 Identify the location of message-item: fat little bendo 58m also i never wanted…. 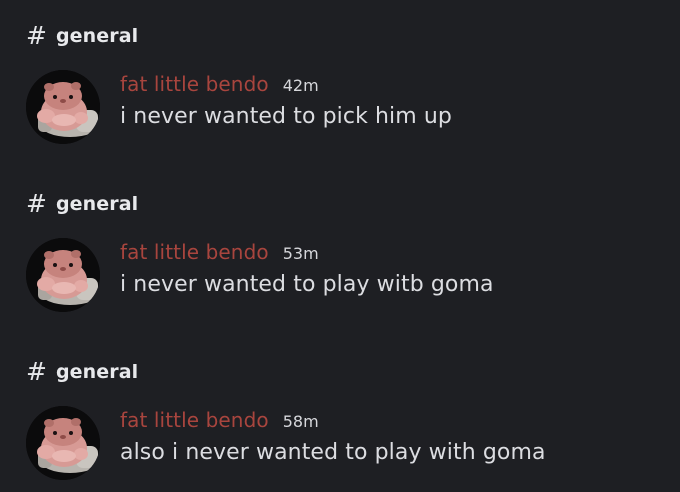
(346, 444).